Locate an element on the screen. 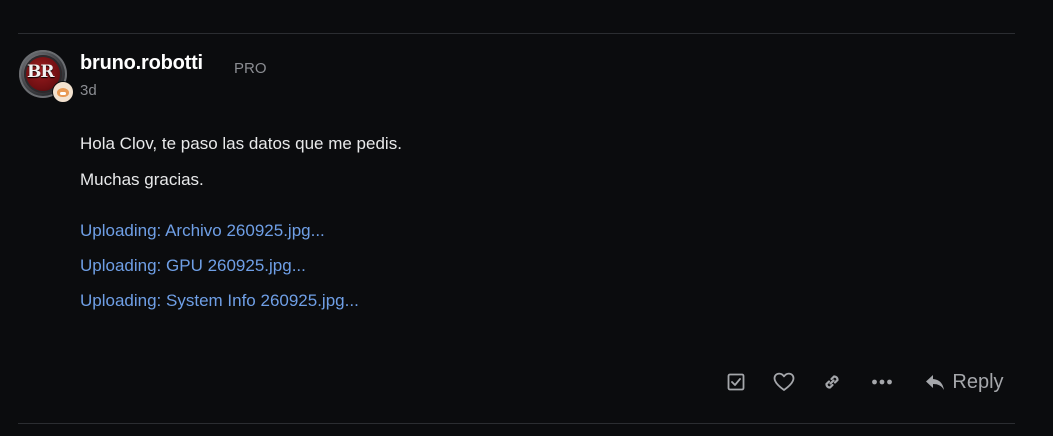 This screenshot has height=436, width=1053. like-button is located at coordinates (784, 382).